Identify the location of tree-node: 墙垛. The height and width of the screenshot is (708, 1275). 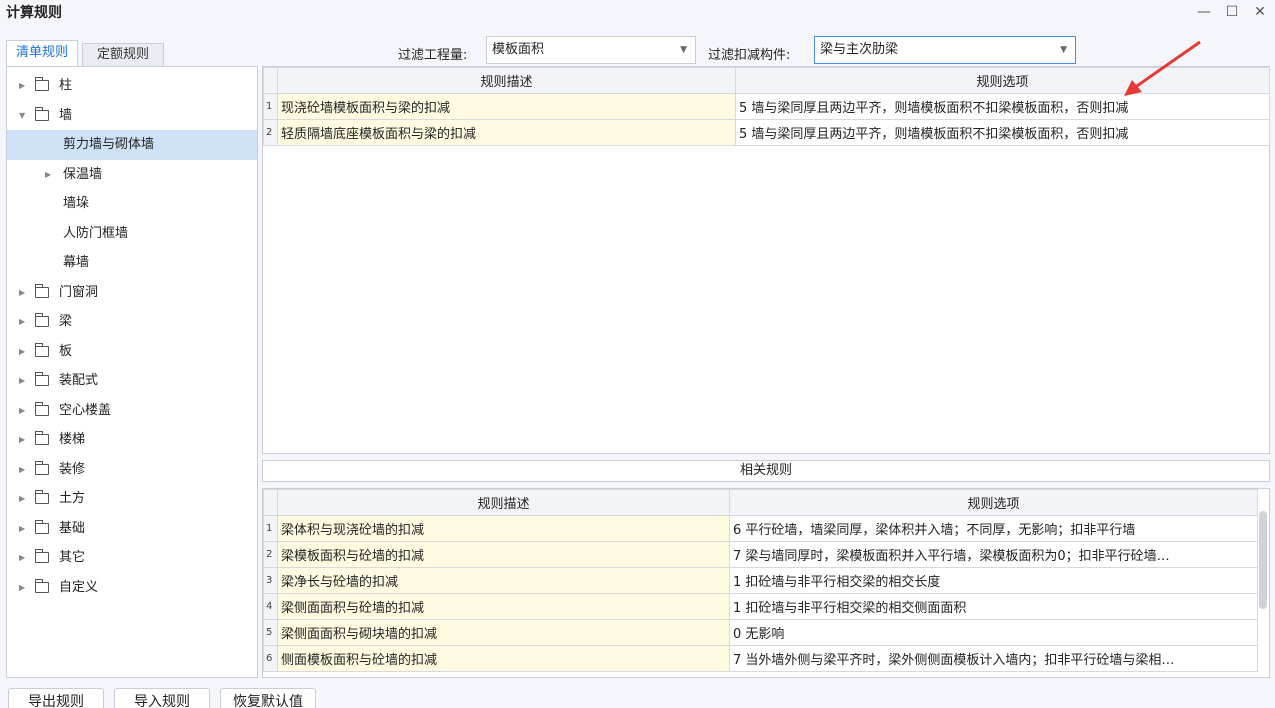
(132, 204).